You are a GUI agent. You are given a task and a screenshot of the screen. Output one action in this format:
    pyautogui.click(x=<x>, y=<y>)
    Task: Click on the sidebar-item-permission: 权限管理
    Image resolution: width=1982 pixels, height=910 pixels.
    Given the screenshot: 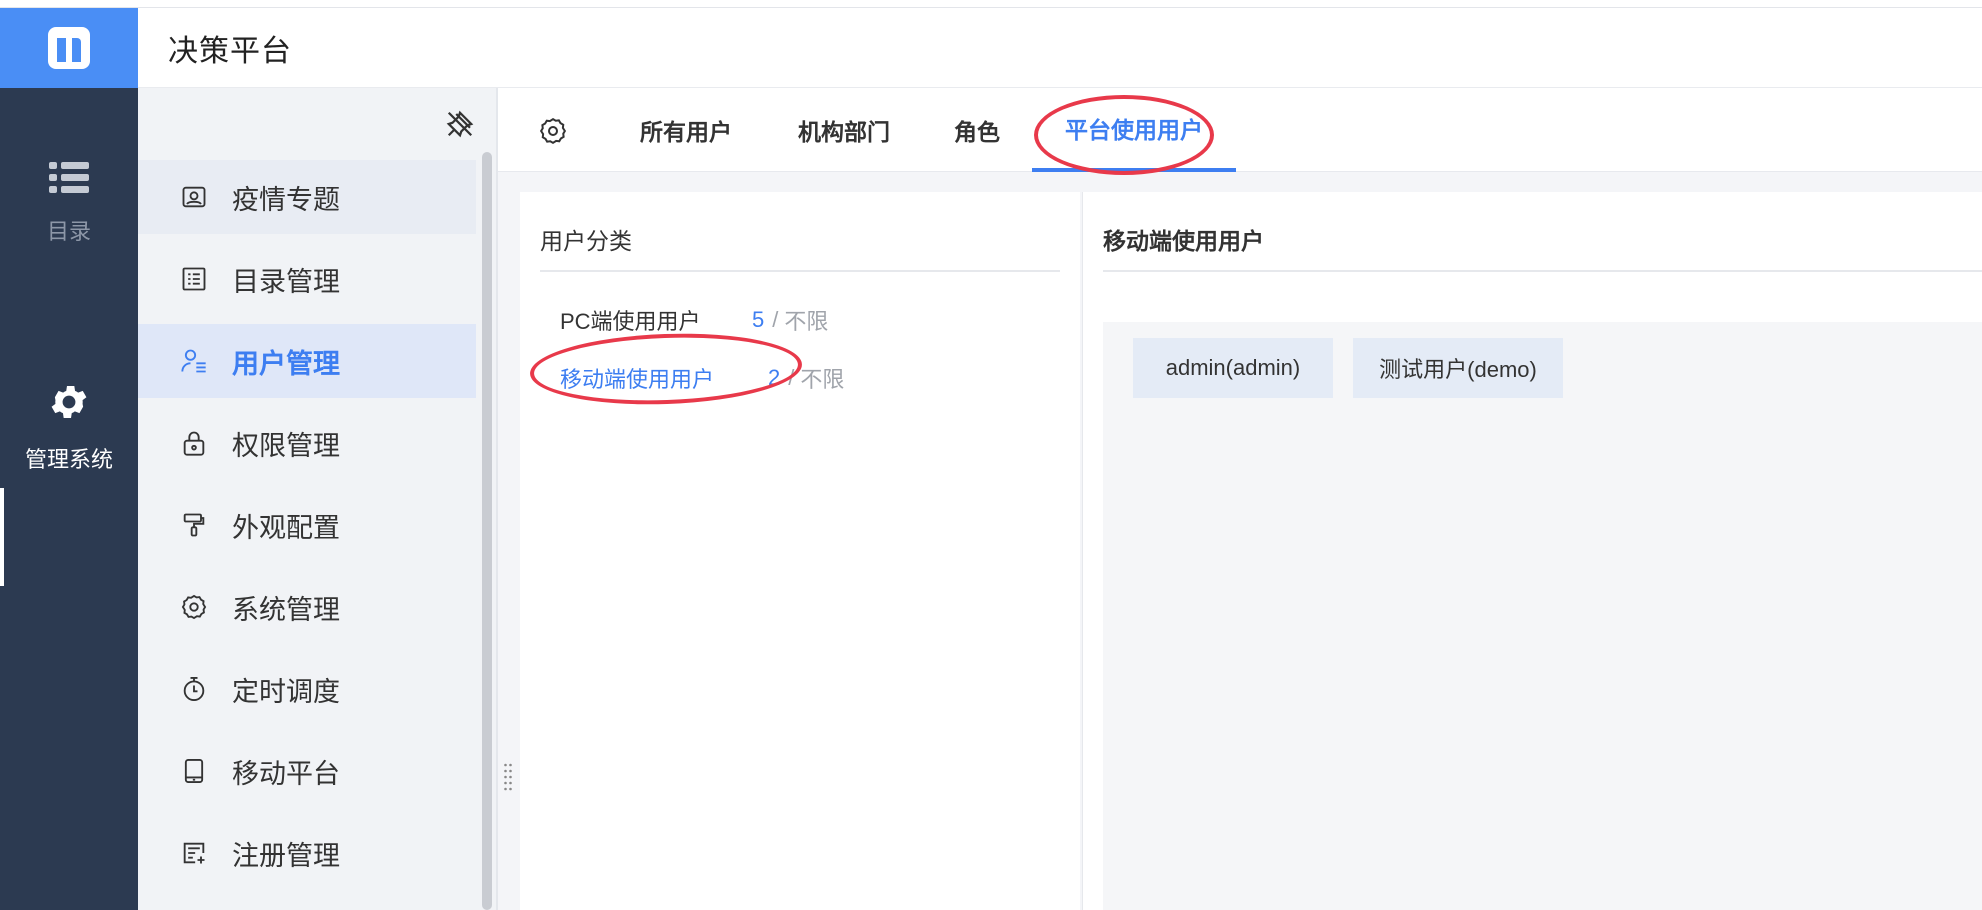 What is the action you would take?
    pyautogui.click(x=307, y=443)
    